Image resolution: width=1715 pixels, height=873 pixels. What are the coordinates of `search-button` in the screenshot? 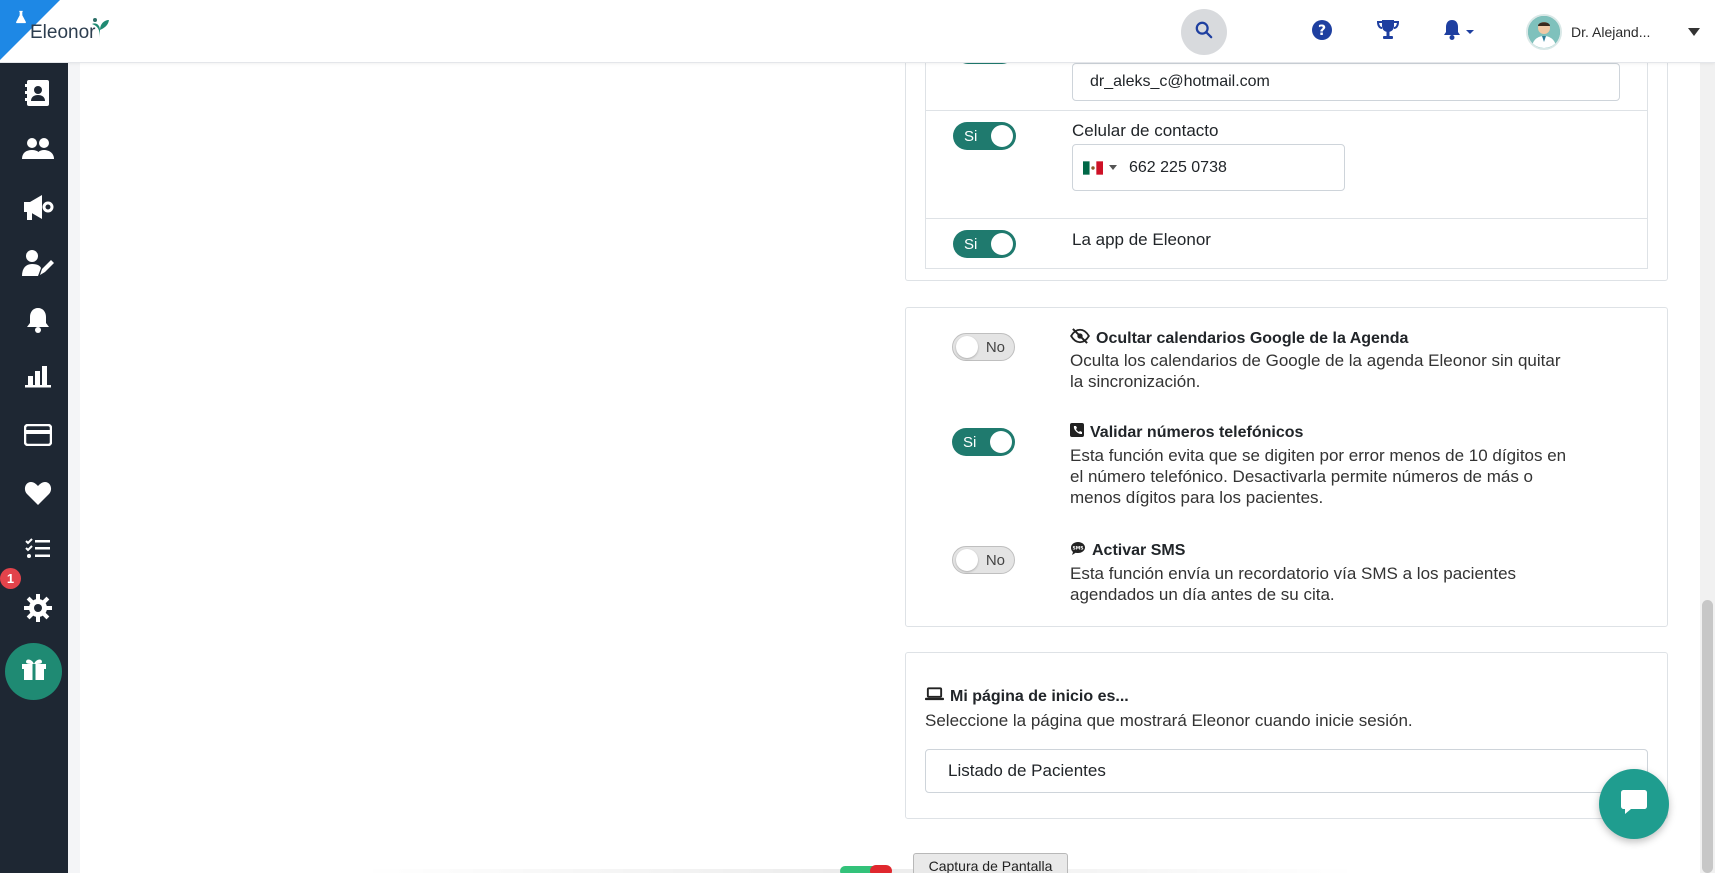 It's located at (1204, 32).